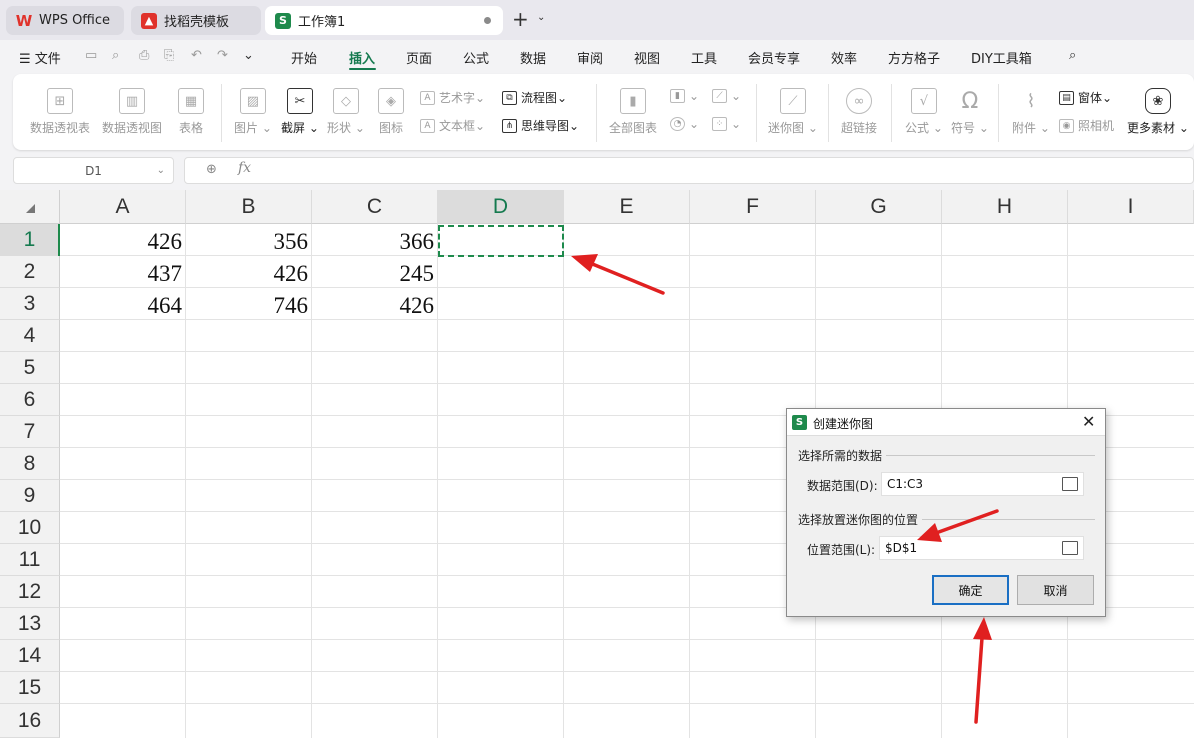 This screenshot has height=738, width=1194. What do you see at coordinates (879, 207) in the screenshot?
I see `column-header-g: G` at bounding box center [879, 207].